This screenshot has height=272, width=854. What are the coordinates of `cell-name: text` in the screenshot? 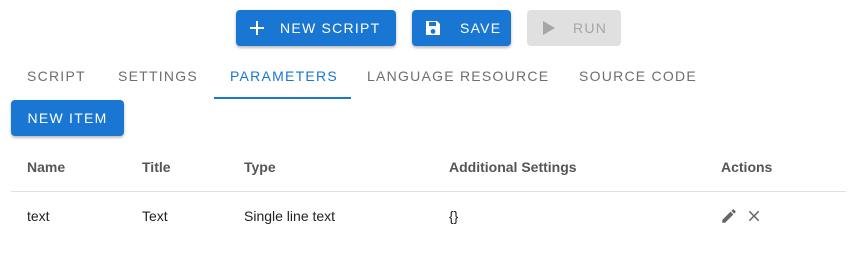 It's located at (38, 216).